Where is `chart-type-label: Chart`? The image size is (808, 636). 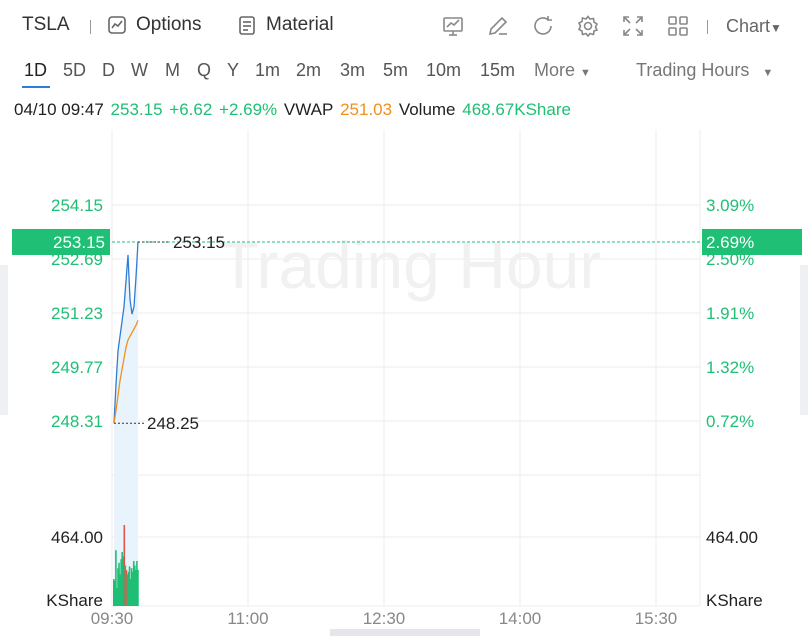 chart-type-label: Chart is located at coordinates (748, 26).